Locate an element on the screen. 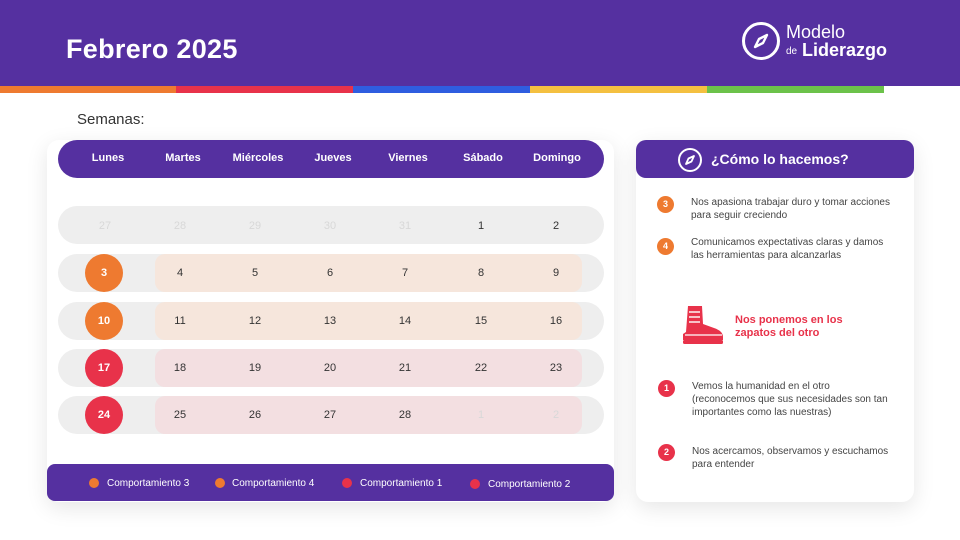  day-cell: 29 is located at coordinates (255, 226).